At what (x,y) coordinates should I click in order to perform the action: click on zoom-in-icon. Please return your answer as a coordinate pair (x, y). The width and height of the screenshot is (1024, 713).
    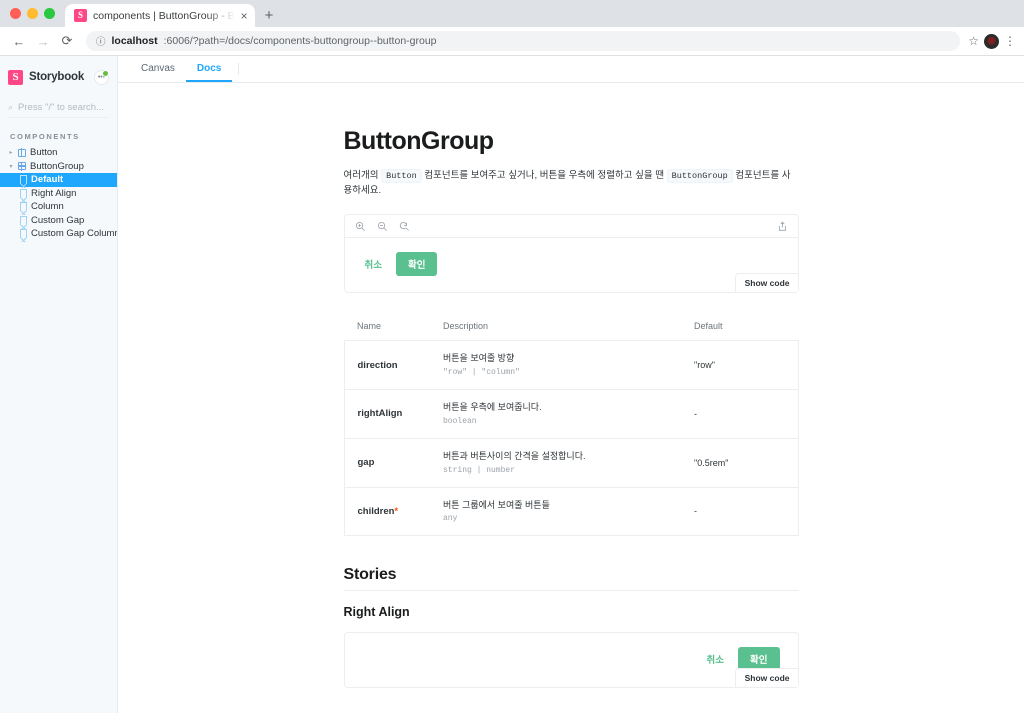
    Looking at the image, I should click on (360, 226).